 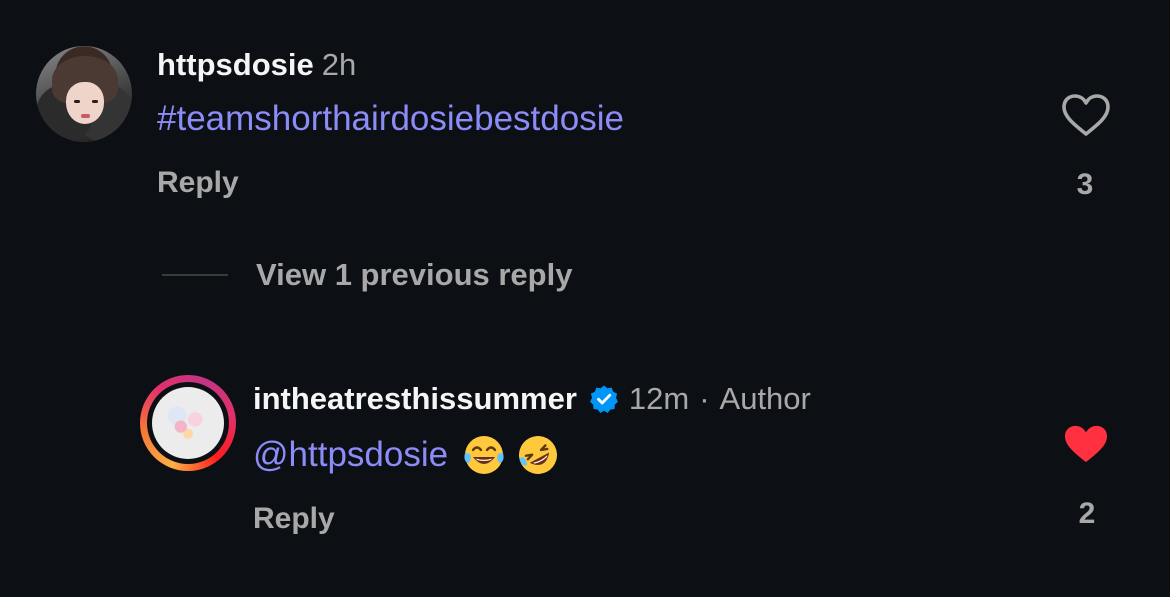 I want to click on like-count: 3, so click(x=1085, y=184).